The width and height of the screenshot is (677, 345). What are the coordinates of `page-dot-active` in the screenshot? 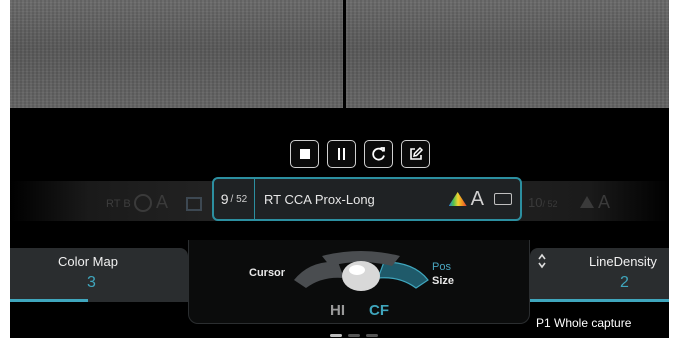 It's located at (336, 335).